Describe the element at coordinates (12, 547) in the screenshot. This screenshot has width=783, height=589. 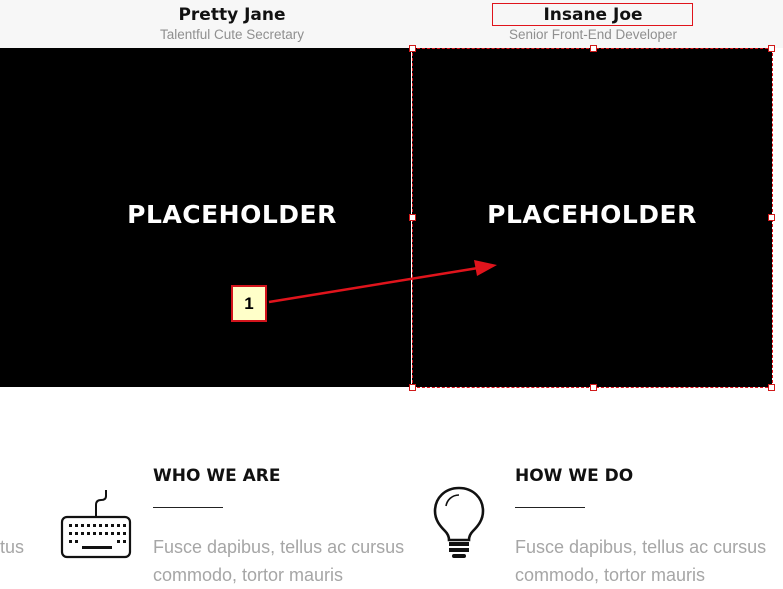
I see `feature-text-fragment: tus` at that location.